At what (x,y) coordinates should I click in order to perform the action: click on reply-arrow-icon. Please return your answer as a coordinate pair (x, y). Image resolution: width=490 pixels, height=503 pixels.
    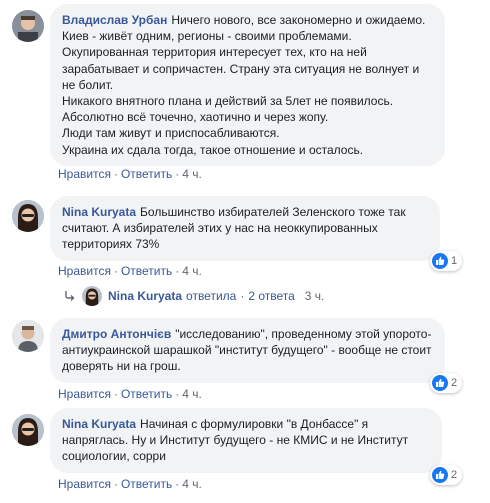
    Looking at the image, I should click on (70, 296).